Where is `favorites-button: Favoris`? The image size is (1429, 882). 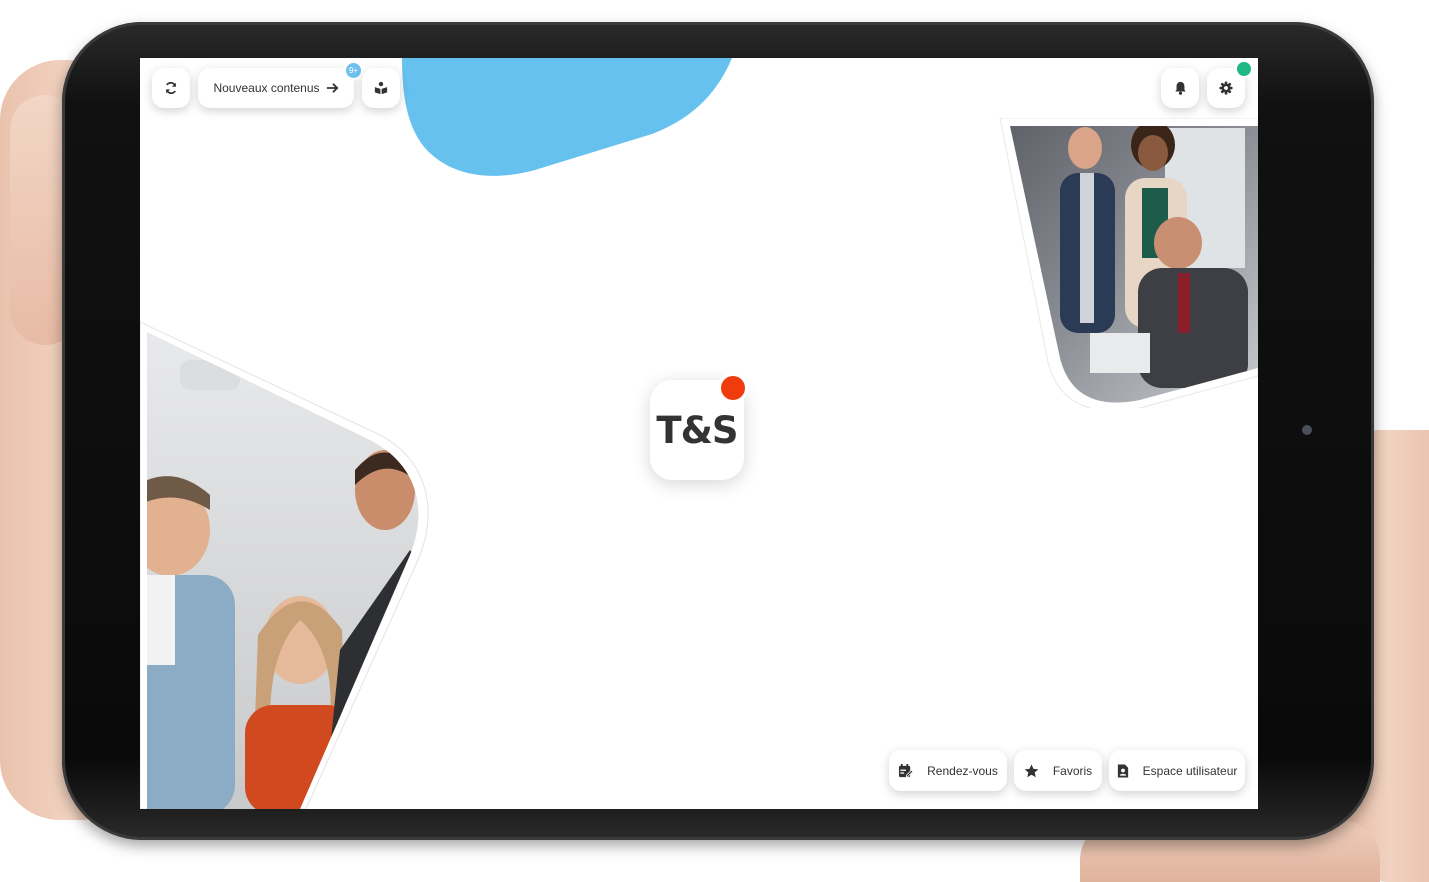
favorites-button: Favoris is located at coordinates (1058, 770).